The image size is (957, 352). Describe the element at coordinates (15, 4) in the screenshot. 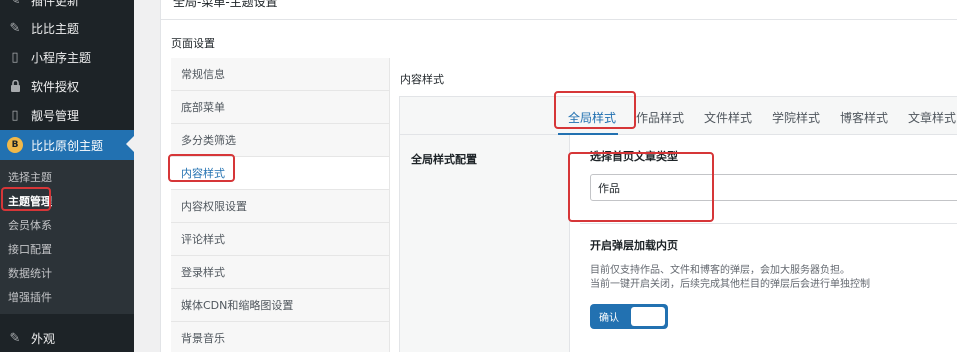

I see `plugin-icon: ✎` at that location.